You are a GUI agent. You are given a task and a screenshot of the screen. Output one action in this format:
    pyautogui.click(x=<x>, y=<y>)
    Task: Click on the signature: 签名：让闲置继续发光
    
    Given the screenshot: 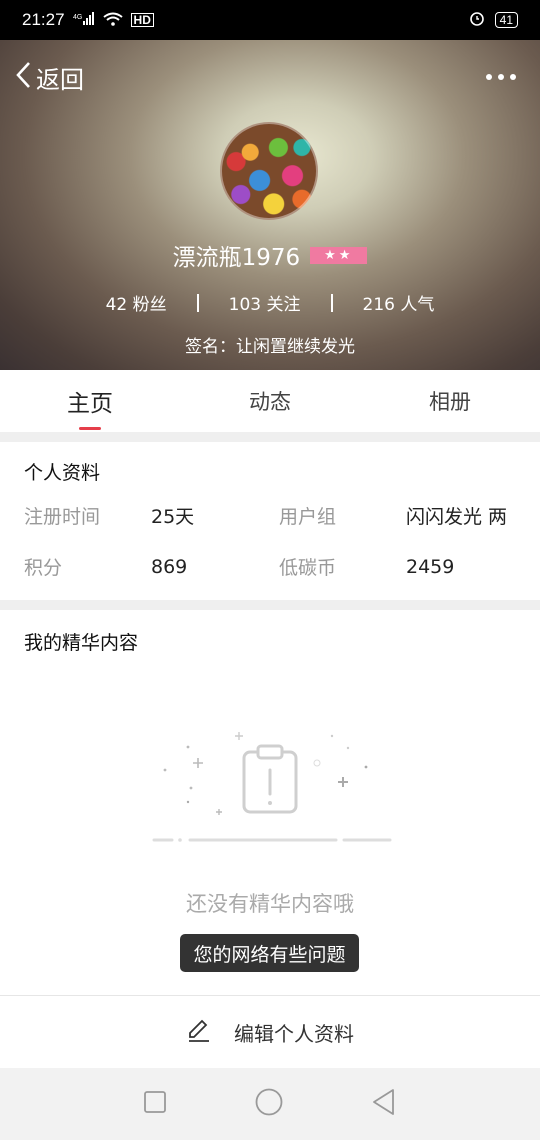 What is the action you would take?
    pyautogui.click(x=270, y=347)
    